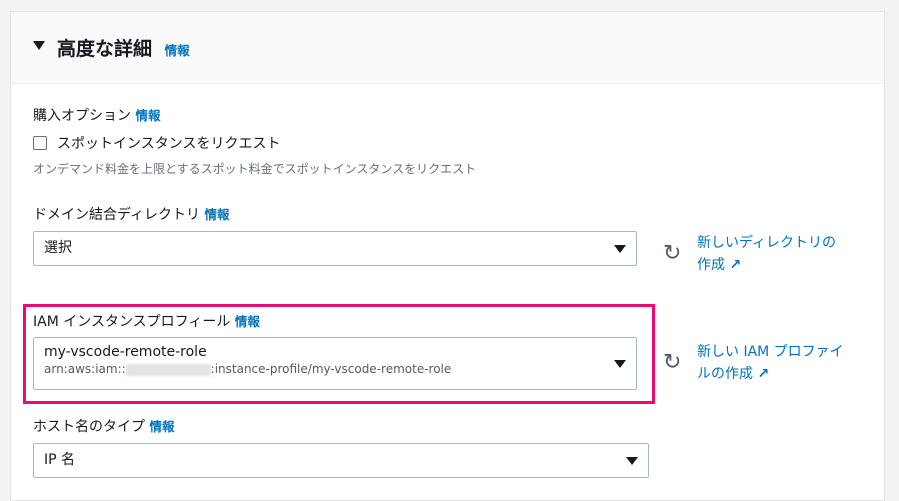 The width and height of the screenshot is (899, 501). I want to click on link-line1: 新しいディレクトリの, so click(767, 243).